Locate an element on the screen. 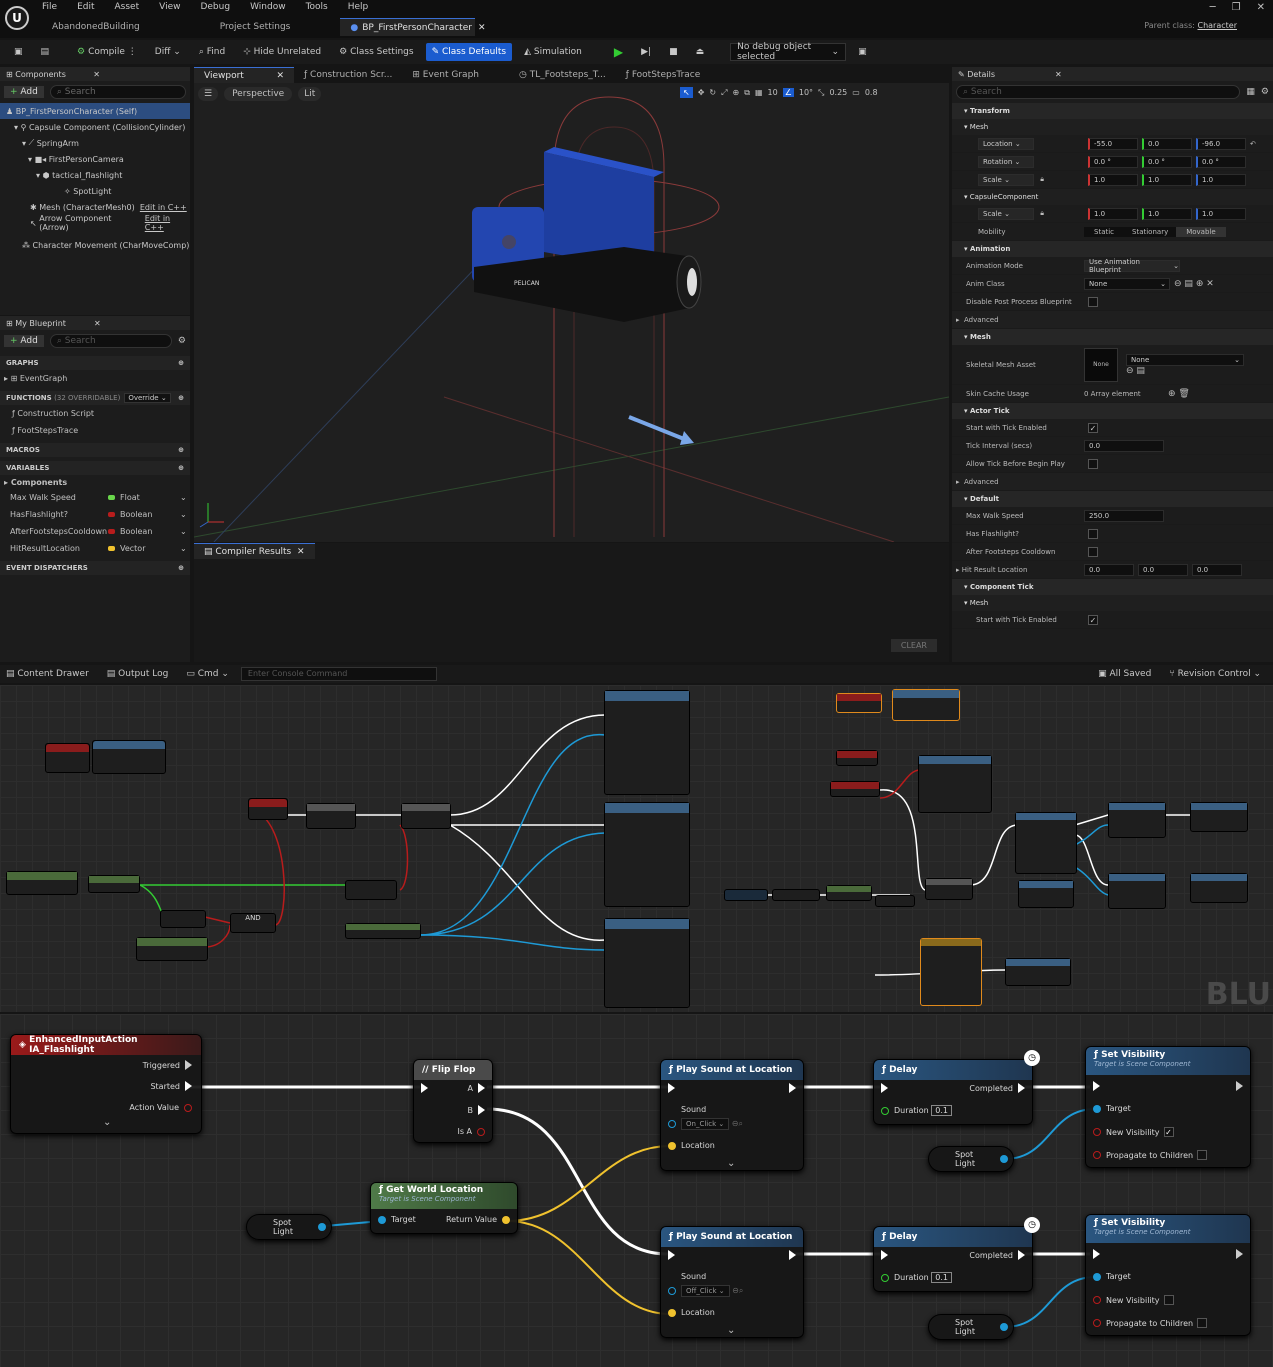  advanced-toggle-2: ▸ Advanced is located at coordinates (1112, 482).